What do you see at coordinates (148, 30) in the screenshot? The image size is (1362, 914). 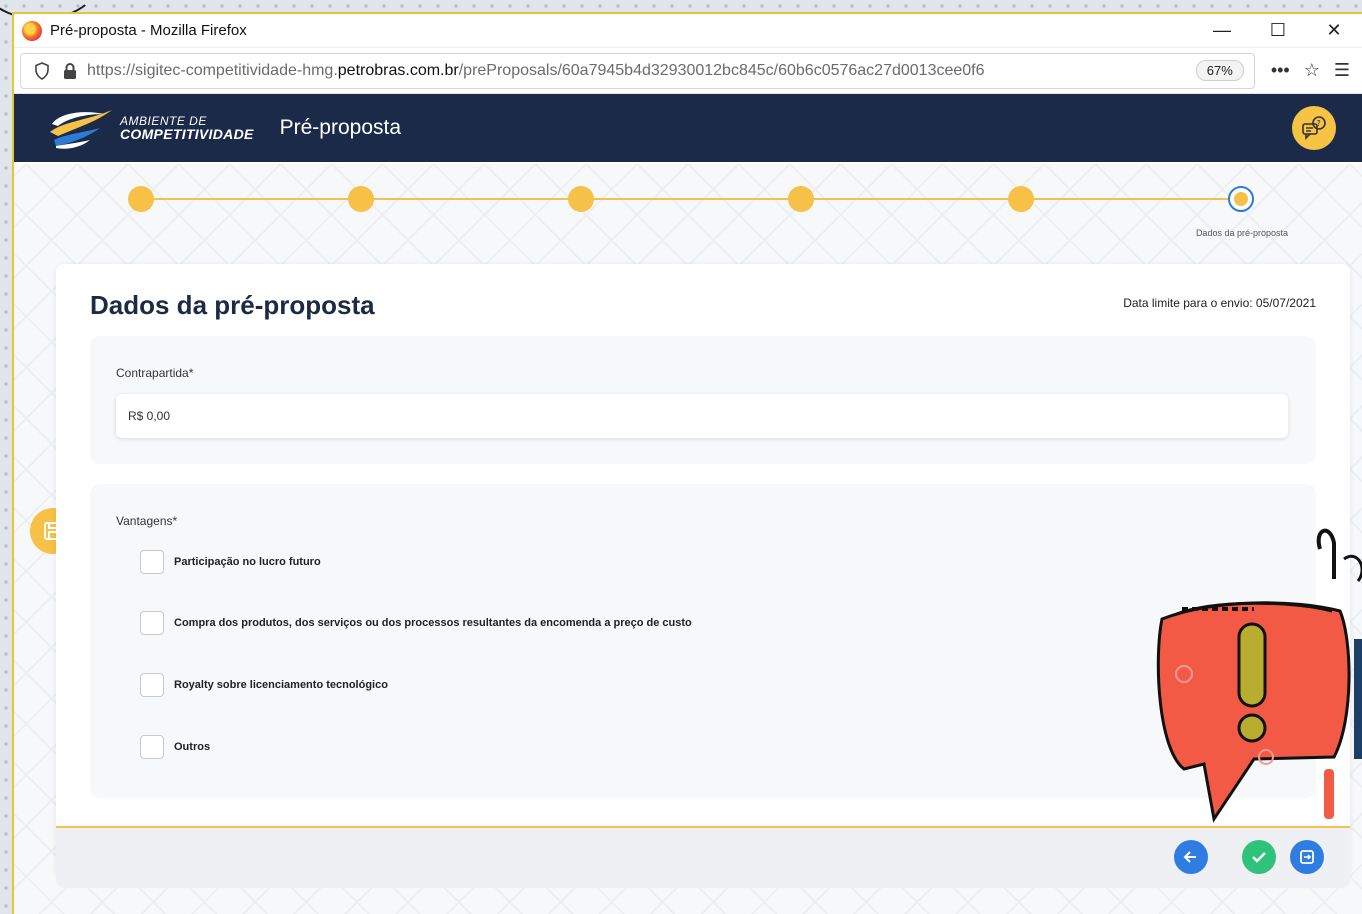 I see `window-title: Pré-proposta - Mozilla Firefox` at bounding box center [148, 30].